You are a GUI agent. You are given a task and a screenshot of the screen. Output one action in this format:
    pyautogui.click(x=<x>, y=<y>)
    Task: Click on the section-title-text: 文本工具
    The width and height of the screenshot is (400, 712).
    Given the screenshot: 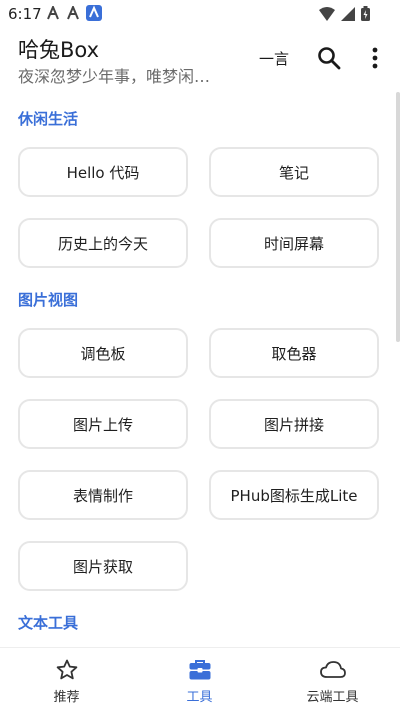 What is the action you would take?
    pyautogui.click(x=48, y=623)
    